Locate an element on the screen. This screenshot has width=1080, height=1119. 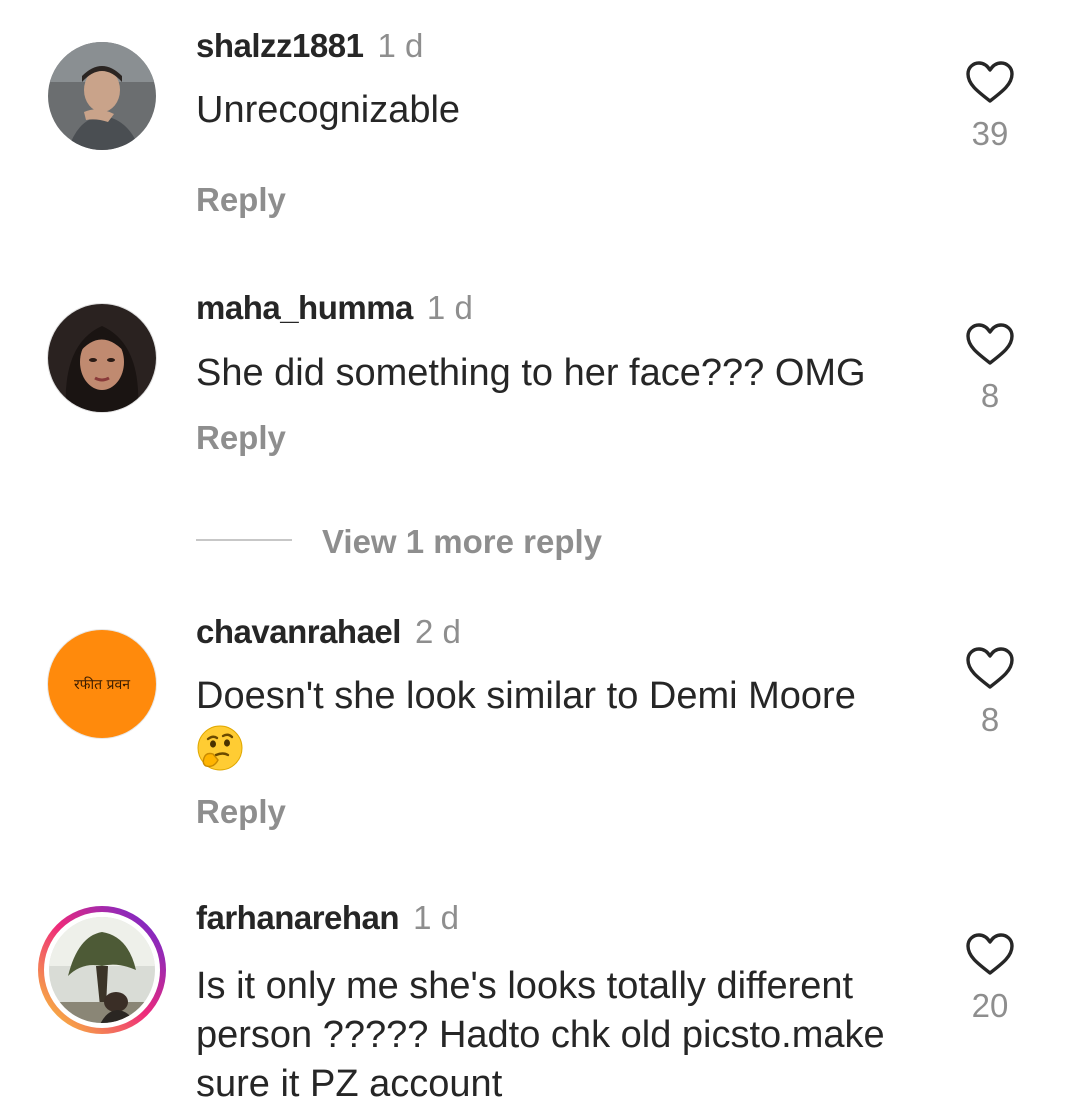
like-count: 39 is located at coordinates (990, 133).